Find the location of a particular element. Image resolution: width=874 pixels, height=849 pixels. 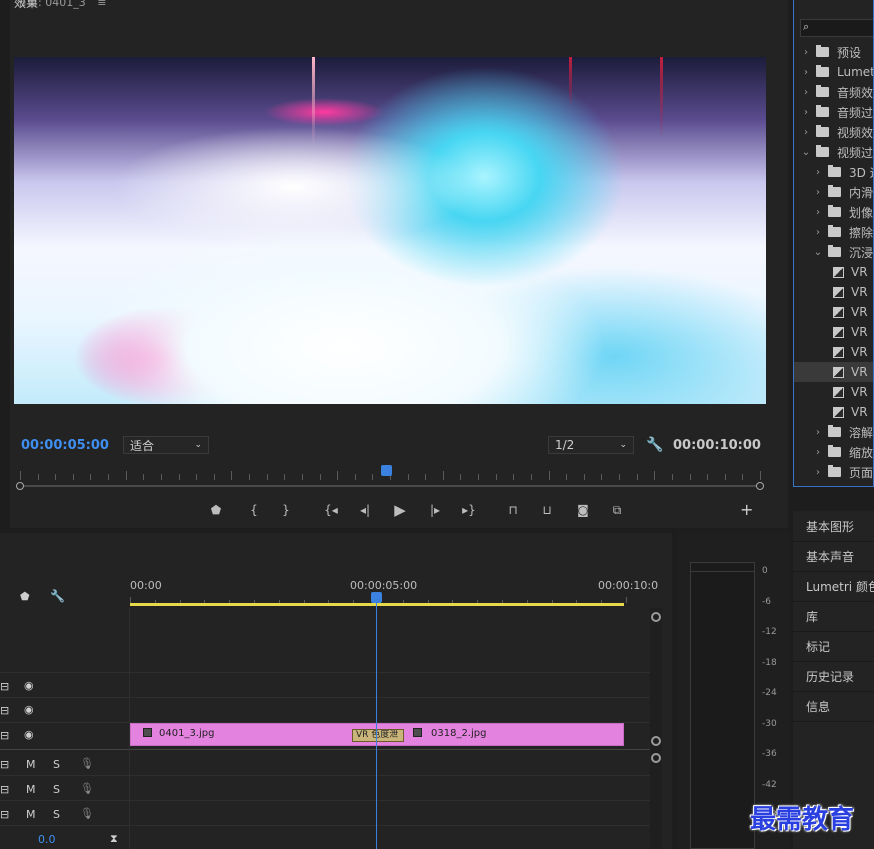

marker-icon: ⬟ is located at coordinates (216, 510).